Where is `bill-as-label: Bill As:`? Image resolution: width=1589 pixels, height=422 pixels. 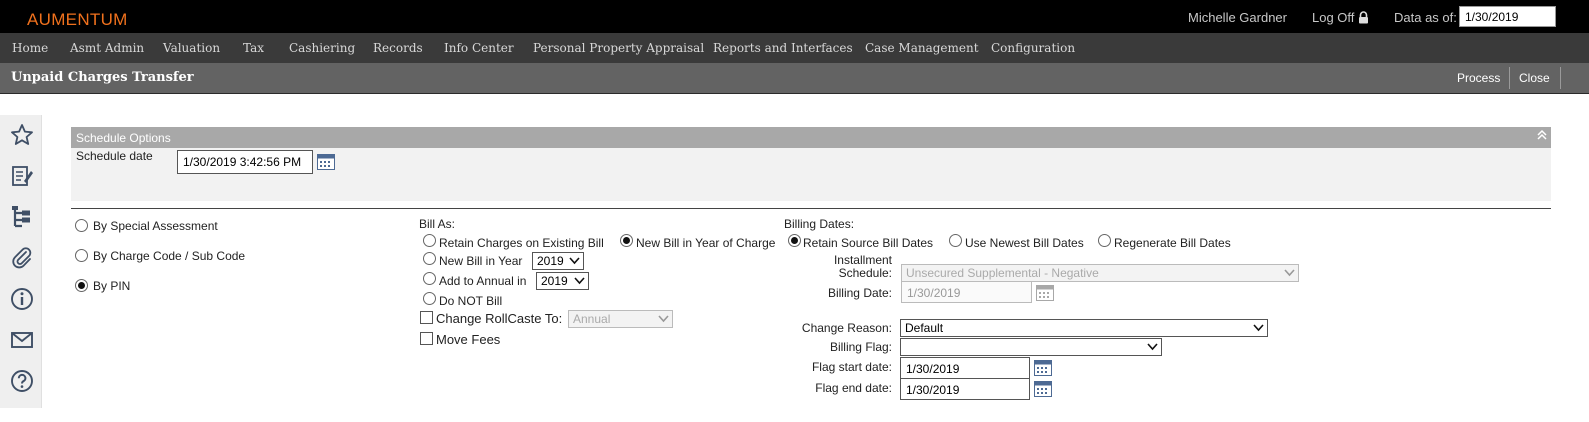
bill-as-label: Bill As: is located at coordinates (437, 224).